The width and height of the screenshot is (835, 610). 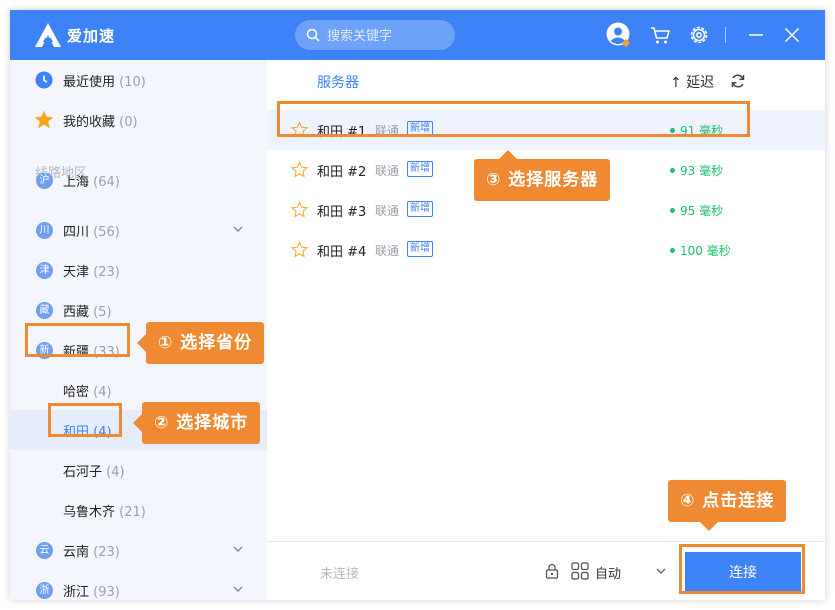 I want to click on highlight-connect, so click(x=742, y=569).